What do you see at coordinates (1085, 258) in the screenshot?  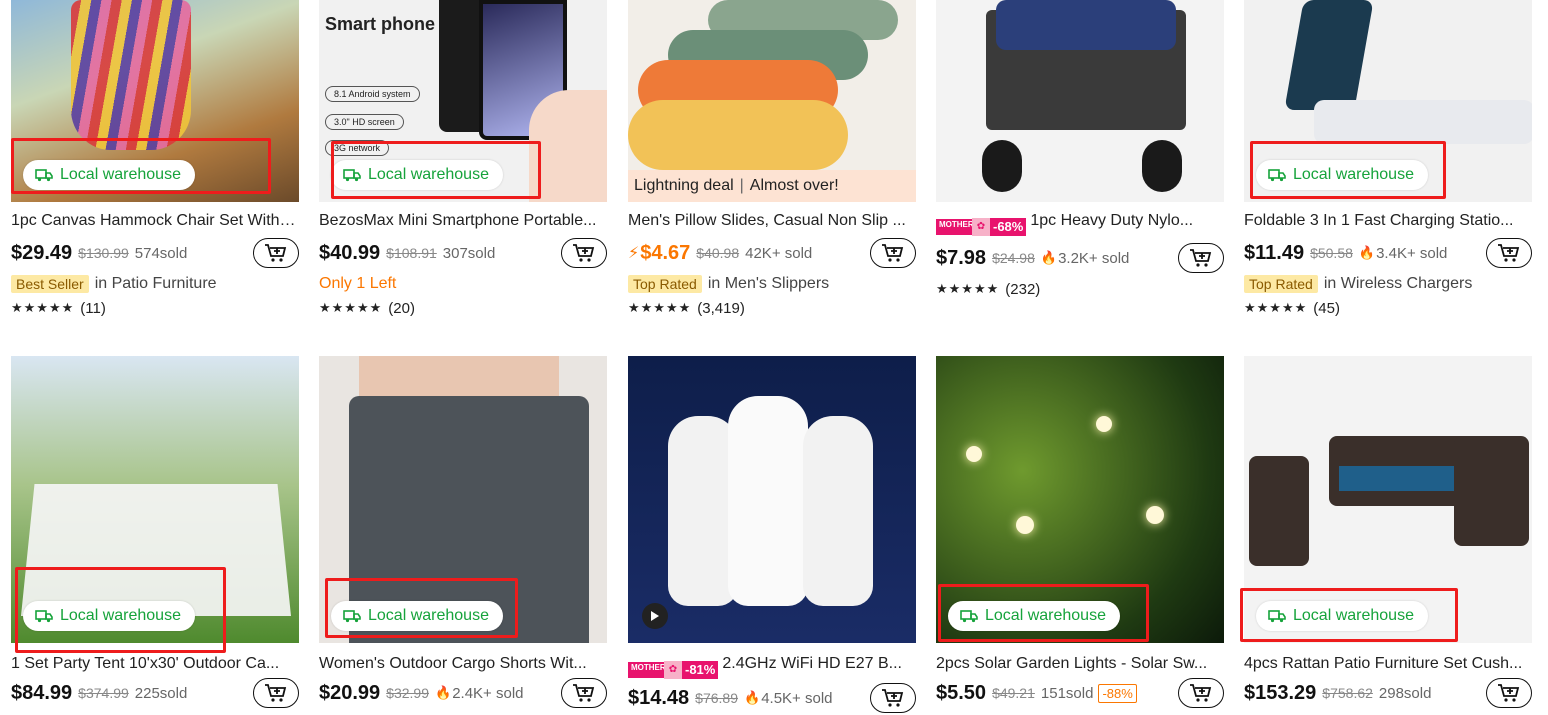 I see `sold-count: 🔥 3.2K+ sold` at bounding box center [1085, 258].